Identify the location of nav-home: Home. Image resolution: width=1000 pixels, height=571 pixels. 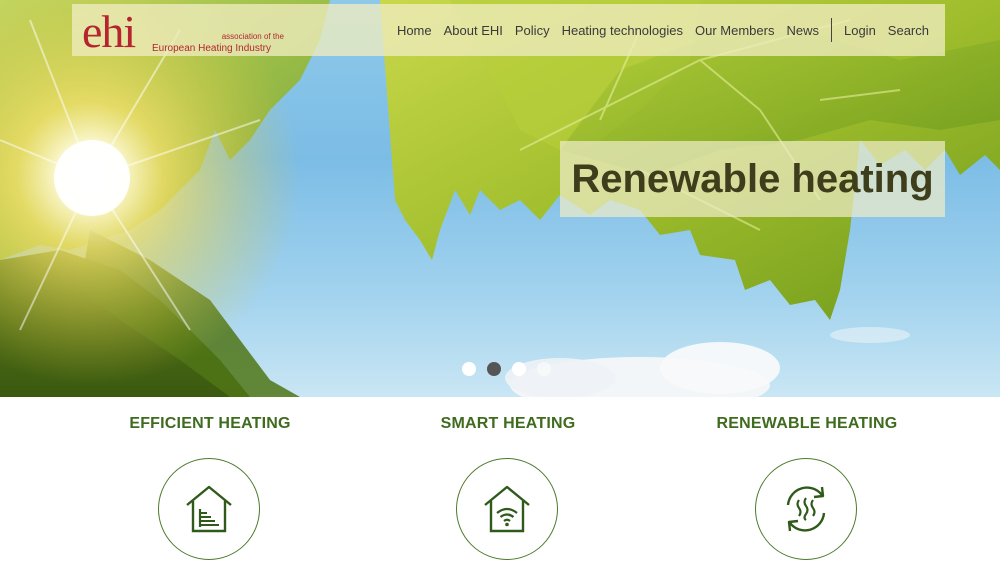
(414, 30).